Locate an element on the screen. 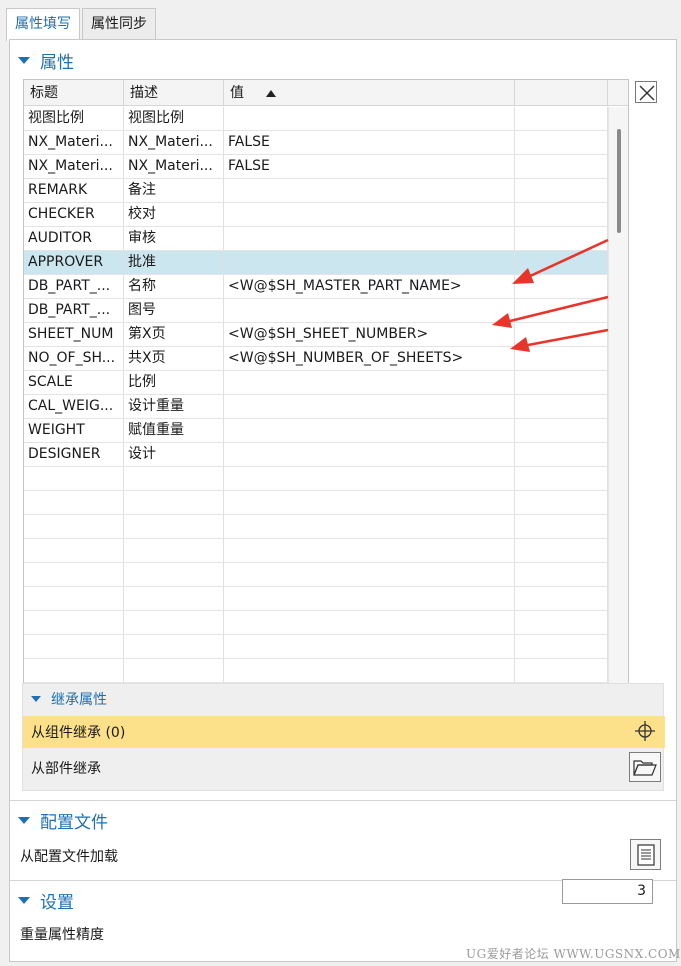  cell-description: 名称 is located at coordinates (174, 286).